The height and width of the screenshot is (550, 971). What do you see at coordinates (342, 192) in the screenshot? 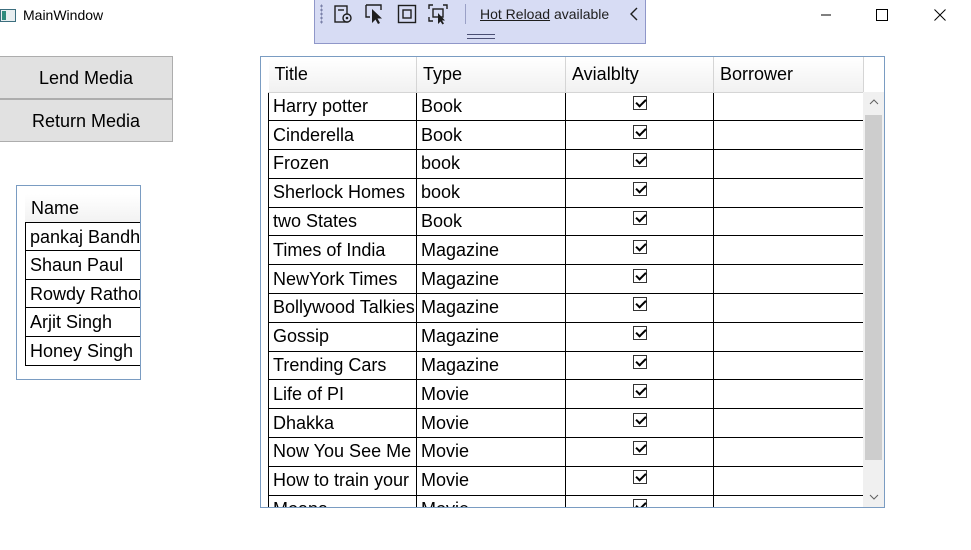
I see `cell-title: Sherlock Homes` at bounding box center [342, 192].